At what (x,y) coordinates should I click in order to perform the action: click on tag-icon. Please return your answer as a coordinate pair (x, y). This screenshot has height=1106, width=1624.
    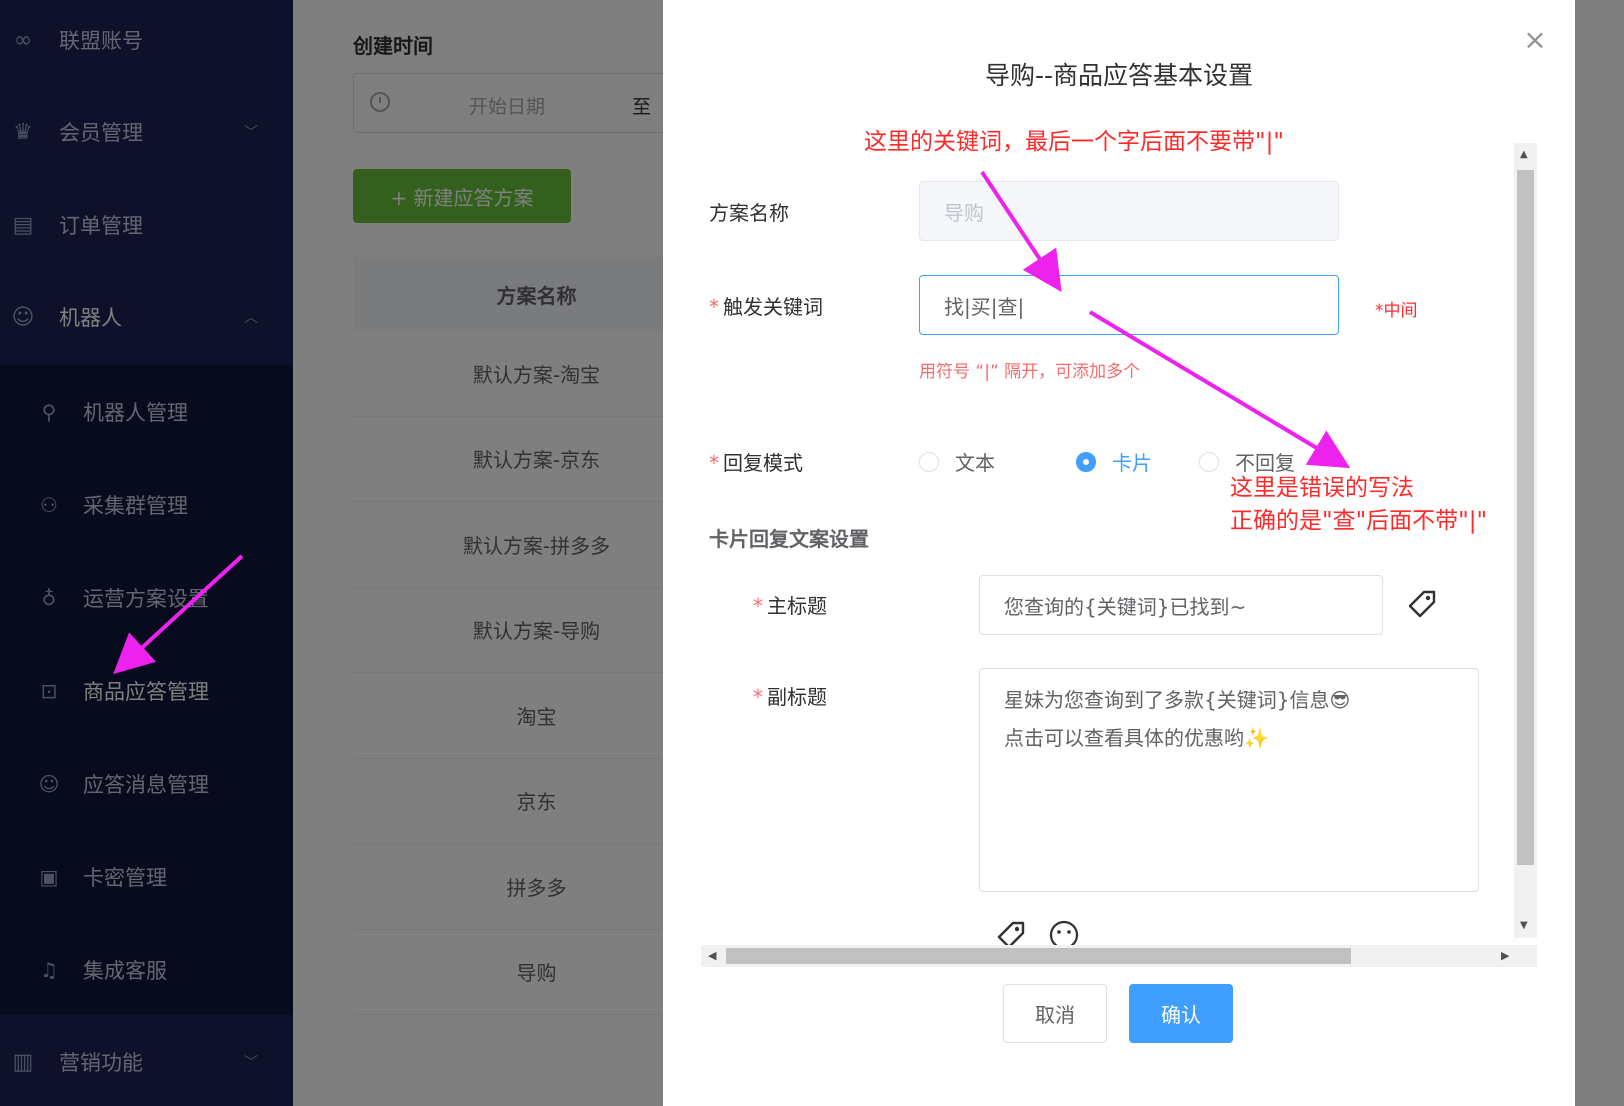
    Looking at the image, I should click on (1422, 604).